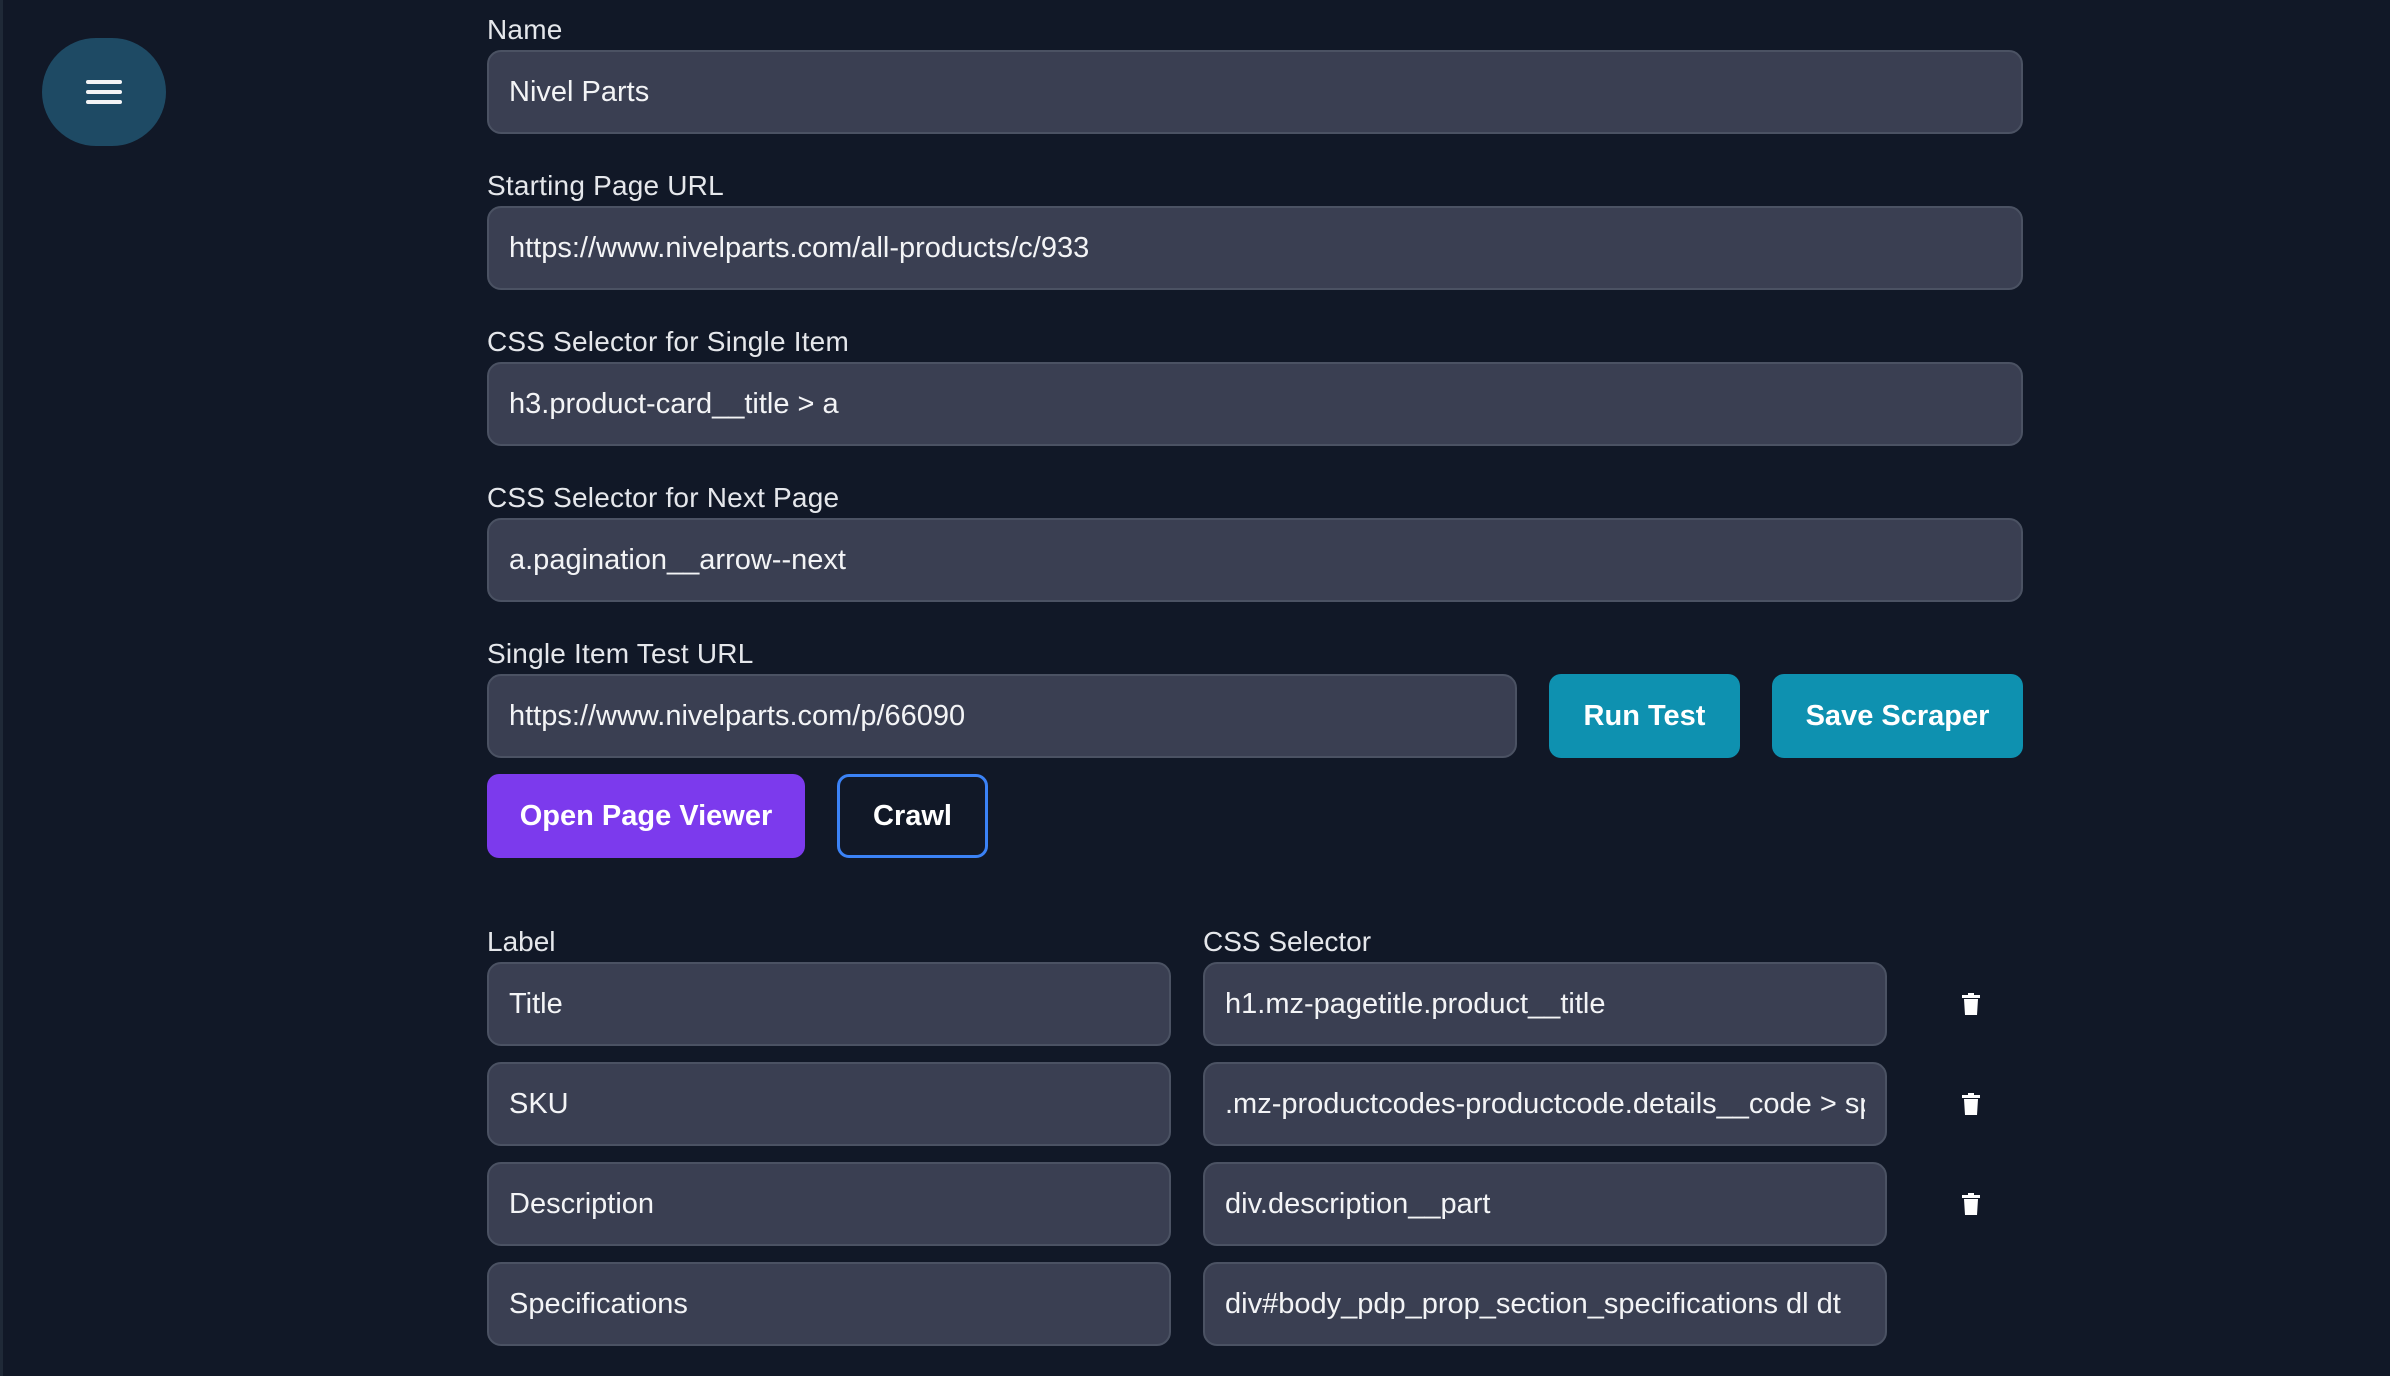  Describe the element at coordinates (663, 497) in the screenshot. I see `next-page-selector-label: CSS Selector for Next Page` at that location.